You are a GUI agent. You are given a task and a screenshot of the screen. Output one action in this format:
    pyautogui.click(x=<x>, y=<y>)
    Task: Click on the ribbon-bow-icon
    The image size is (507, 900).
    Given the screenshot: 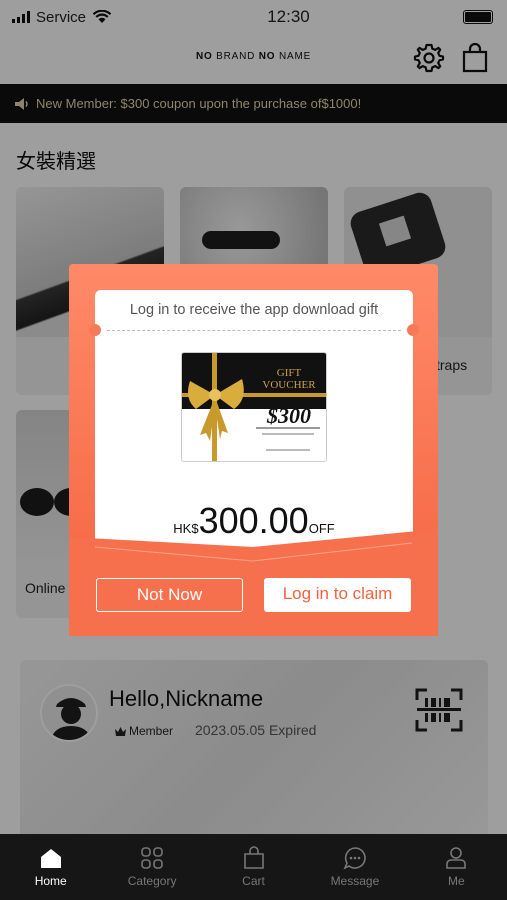 What is the action you would take?
    pyautogui.click(x=254, y=407)
    